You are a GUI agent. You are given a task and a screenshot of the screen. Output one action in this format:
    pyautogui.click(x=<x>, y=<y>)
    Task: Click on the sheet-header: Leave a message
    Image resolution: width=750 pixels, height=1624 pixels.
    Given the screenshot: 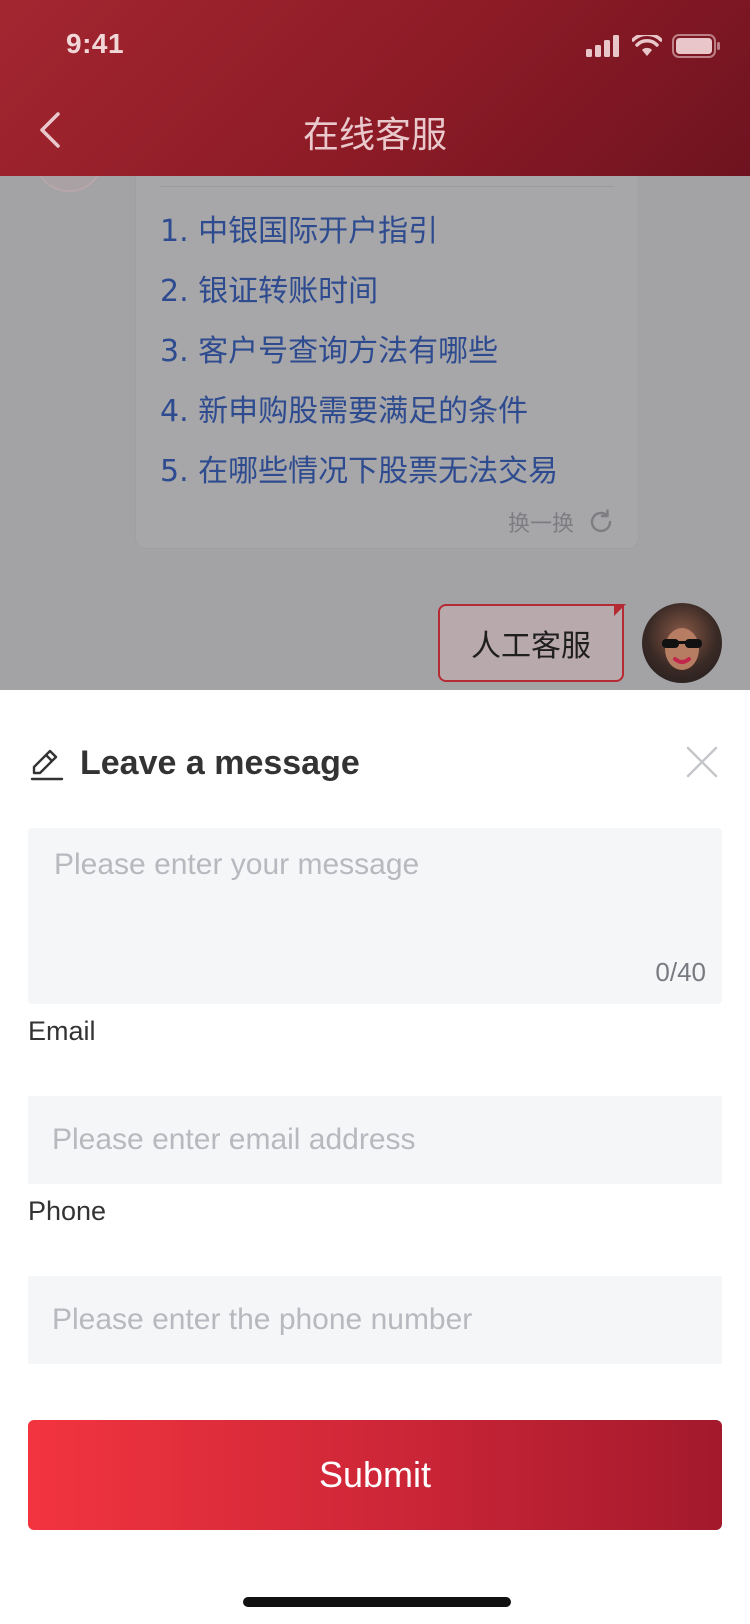 What is the action you would take?
    pyautogui.click(x=194, y=763)
    